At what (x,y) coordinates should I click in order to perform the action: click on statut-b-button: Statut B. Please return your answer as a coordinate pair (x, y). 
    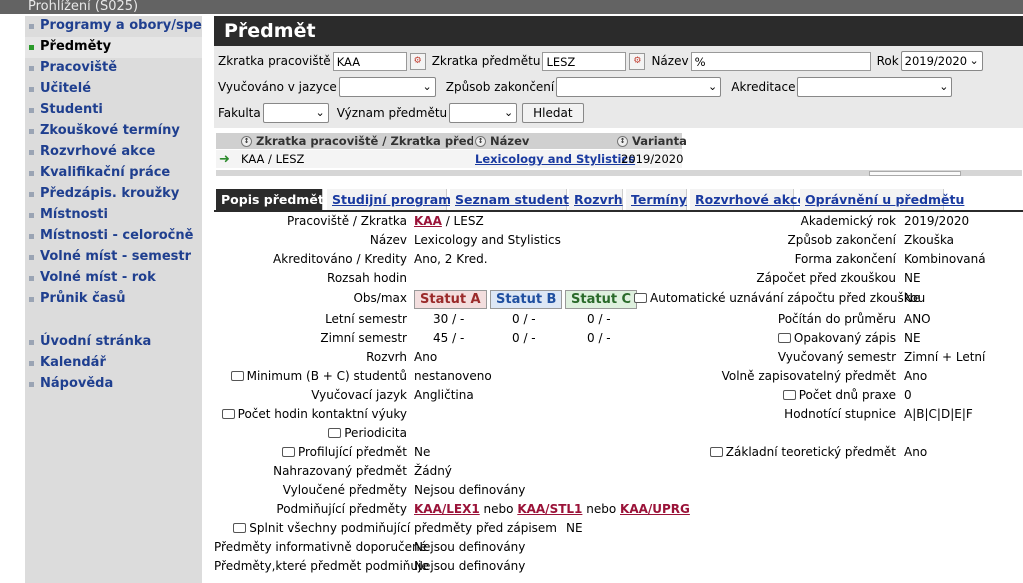
    Looking at the image, I should click on (526, 299).